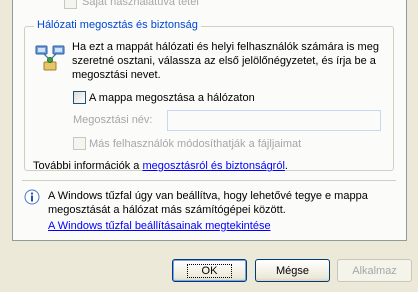  Describe the element at coordinates (79, 97) in the screenshot. I see `share-folder-checkbox` at that location.